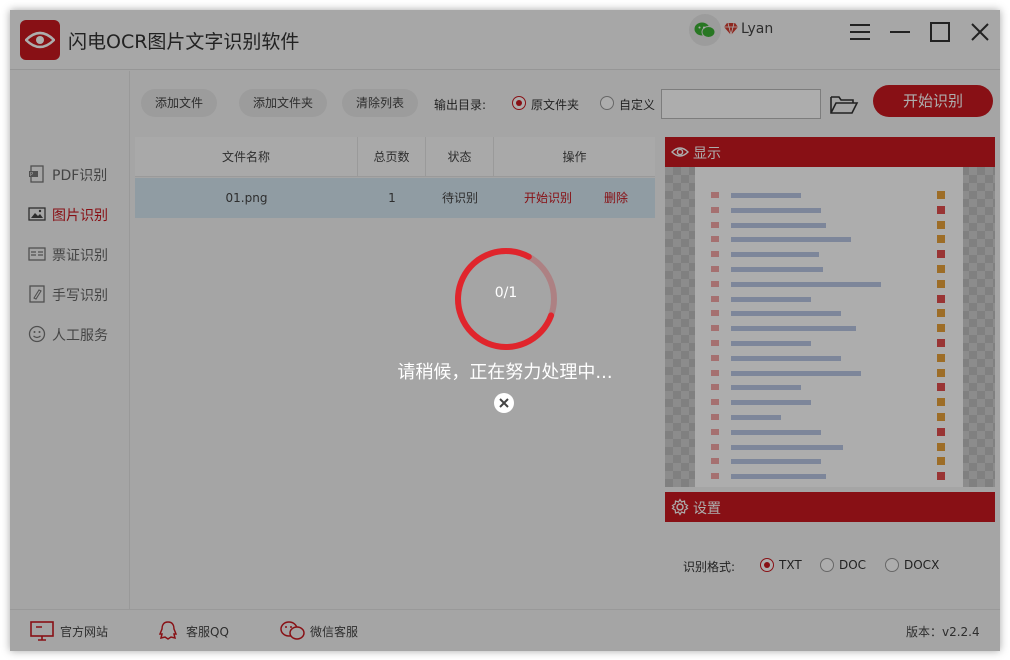 Image resolution: width=1010 pixels, height=660 pixels. I want to click on close-circle-icon, so click(504, 403).